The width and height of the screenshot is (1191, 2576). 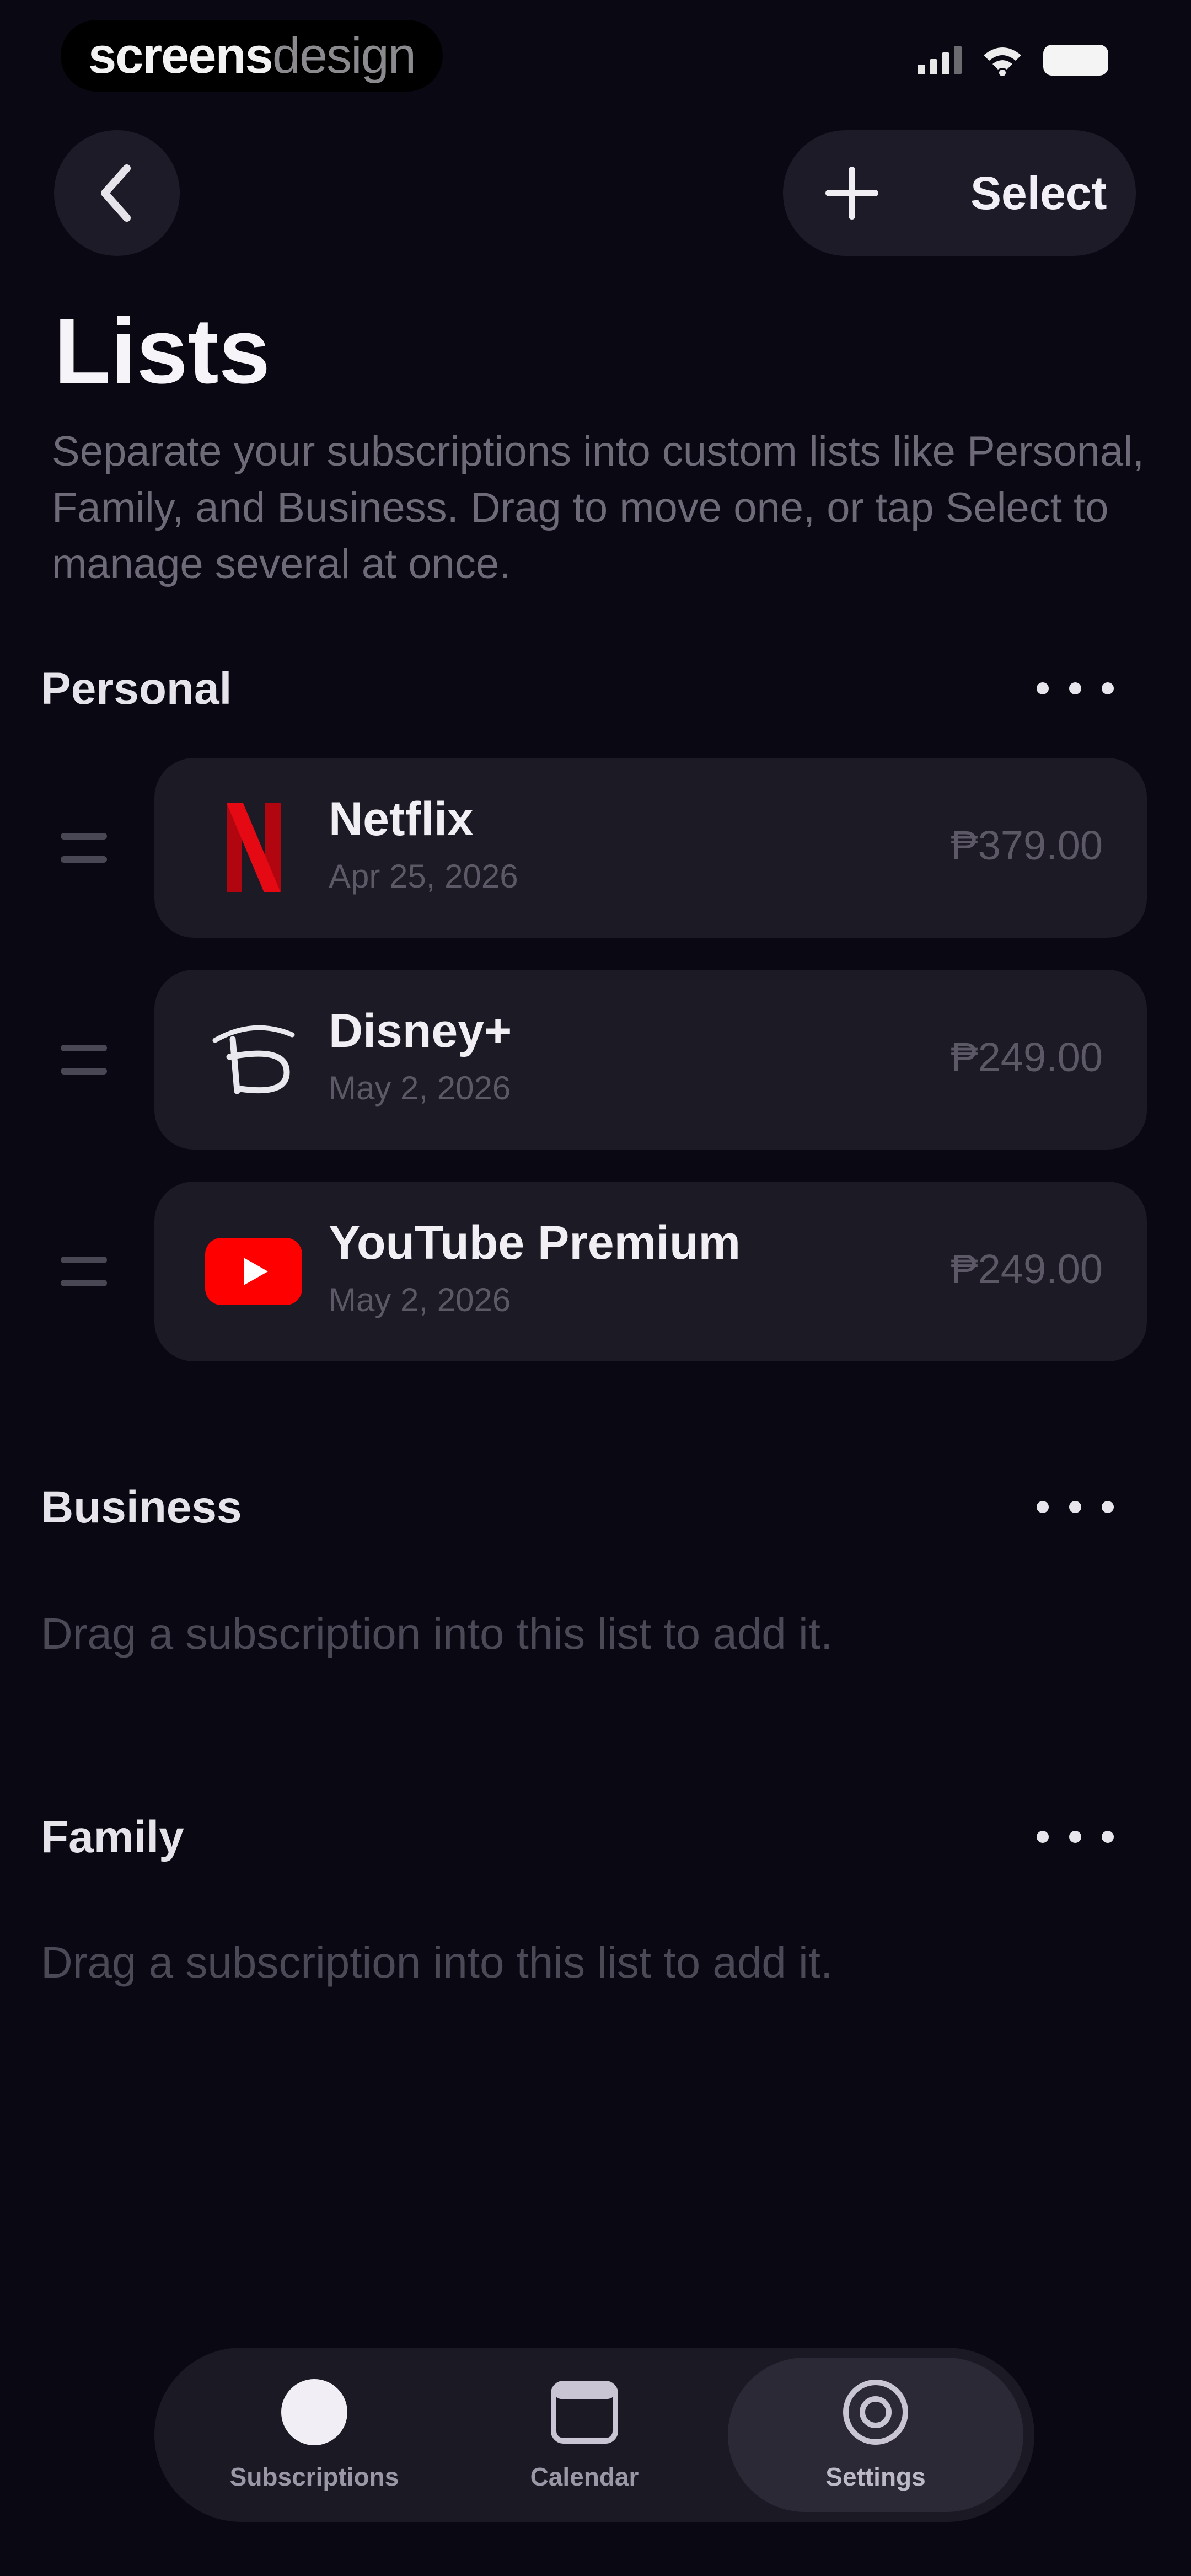 I want to click on settings-icon, so click(x=876, y=2412).